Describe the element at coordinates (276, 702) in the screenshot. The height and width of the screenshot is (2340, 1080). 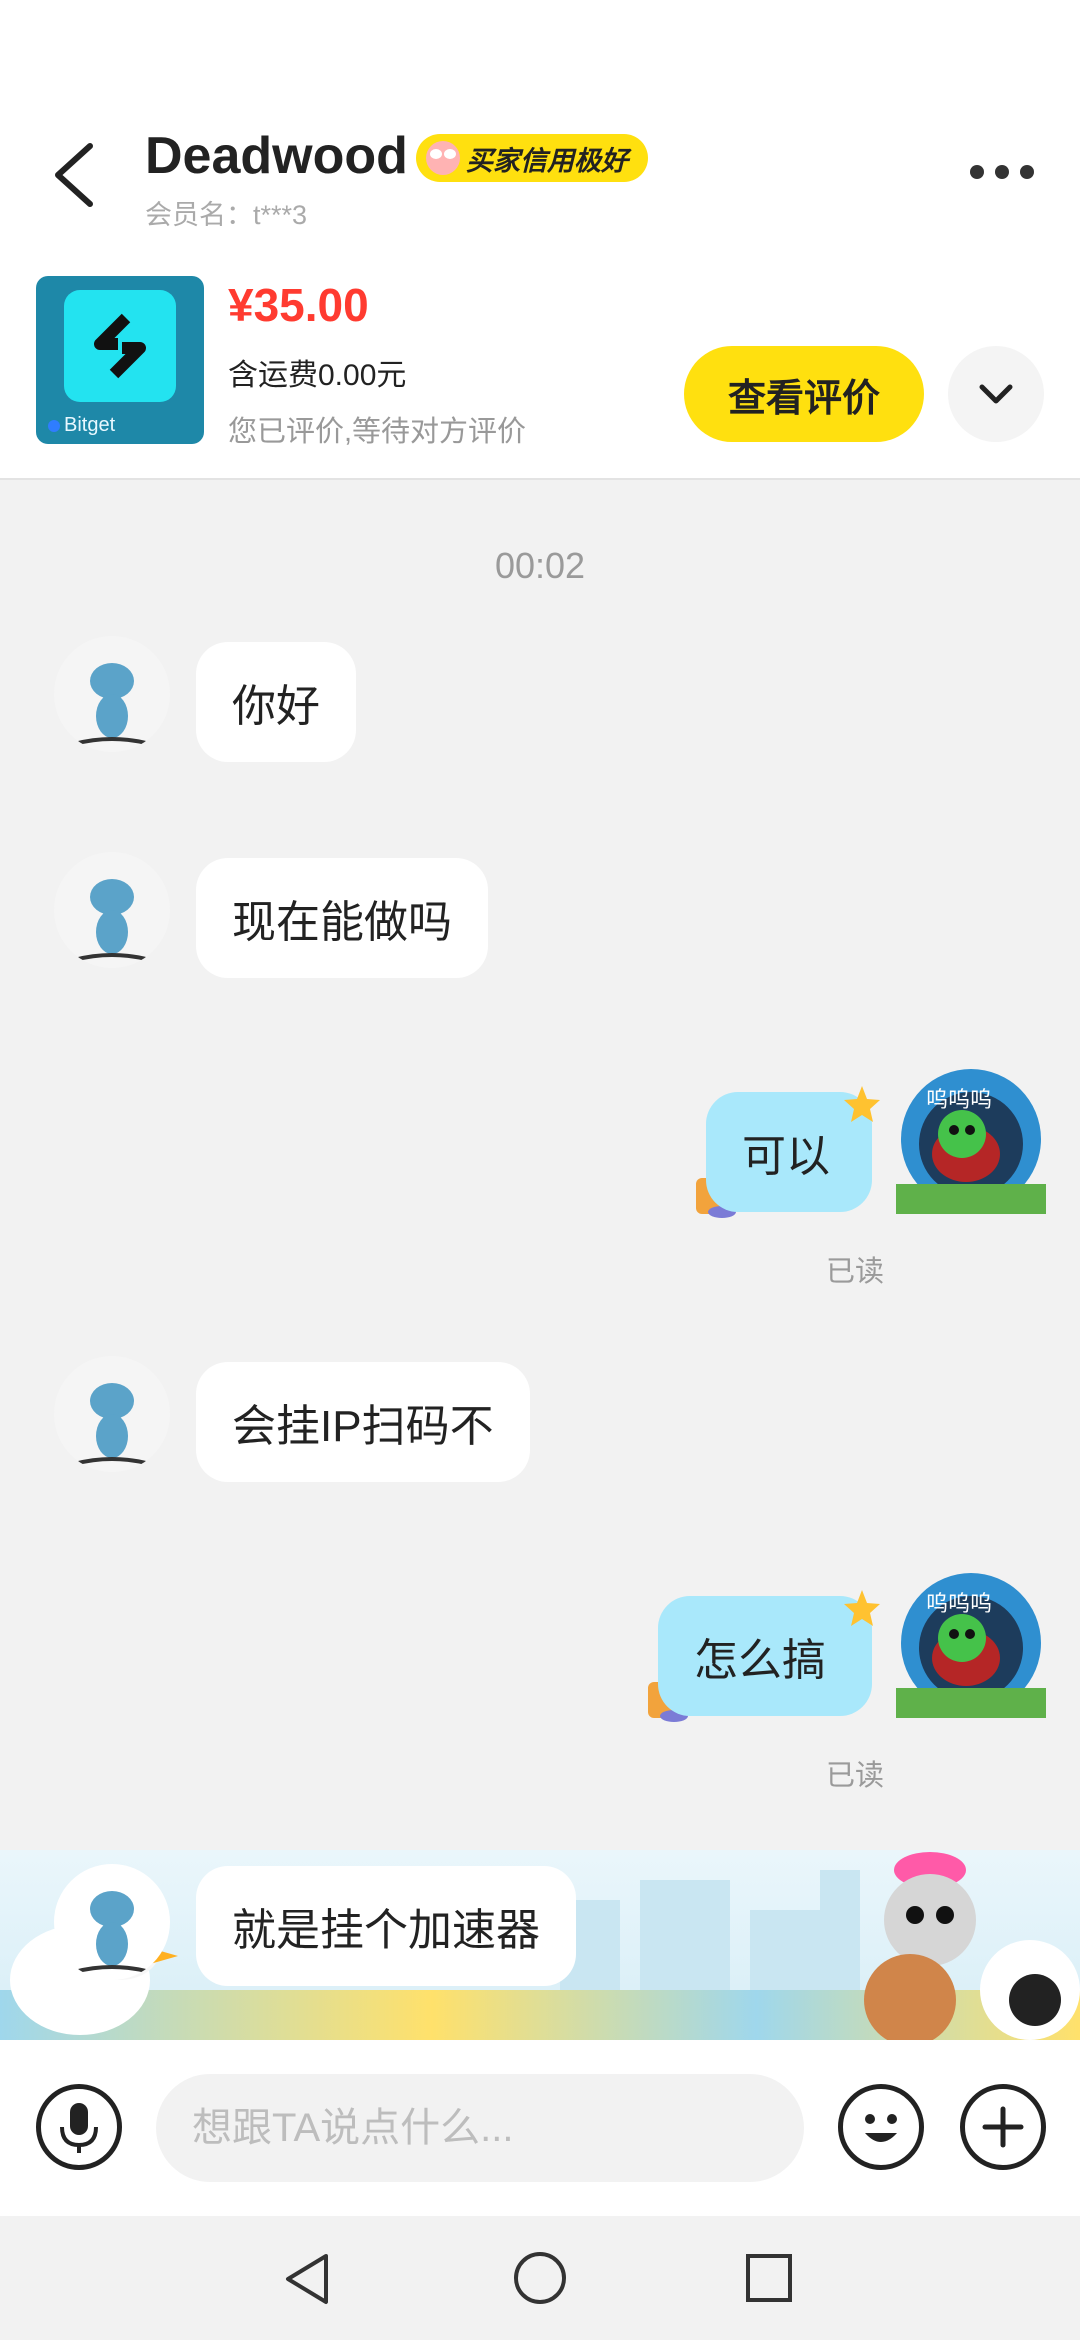
I see `message-bubble: 你好` at that location.